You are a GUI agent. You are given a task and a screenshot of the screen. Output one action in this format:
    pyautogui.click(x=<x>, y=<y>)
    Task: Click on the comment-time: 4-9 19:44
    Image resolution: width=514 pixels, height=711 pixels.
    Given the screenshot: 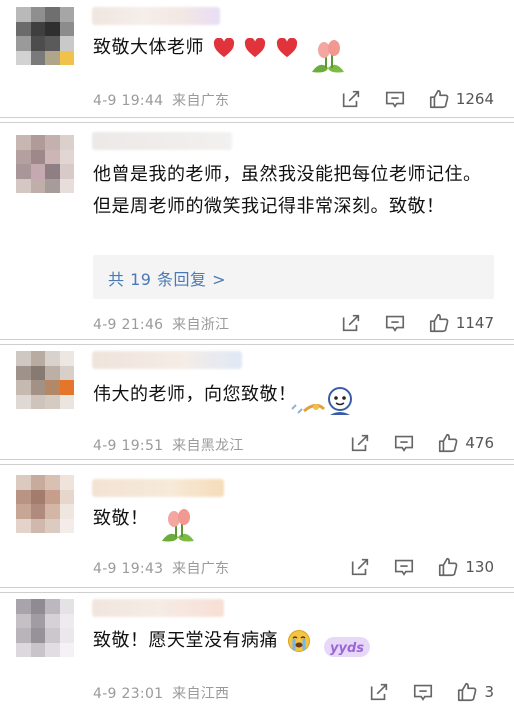 What is the action you would take?
    pyautogui.click(x=128, y=101)
    